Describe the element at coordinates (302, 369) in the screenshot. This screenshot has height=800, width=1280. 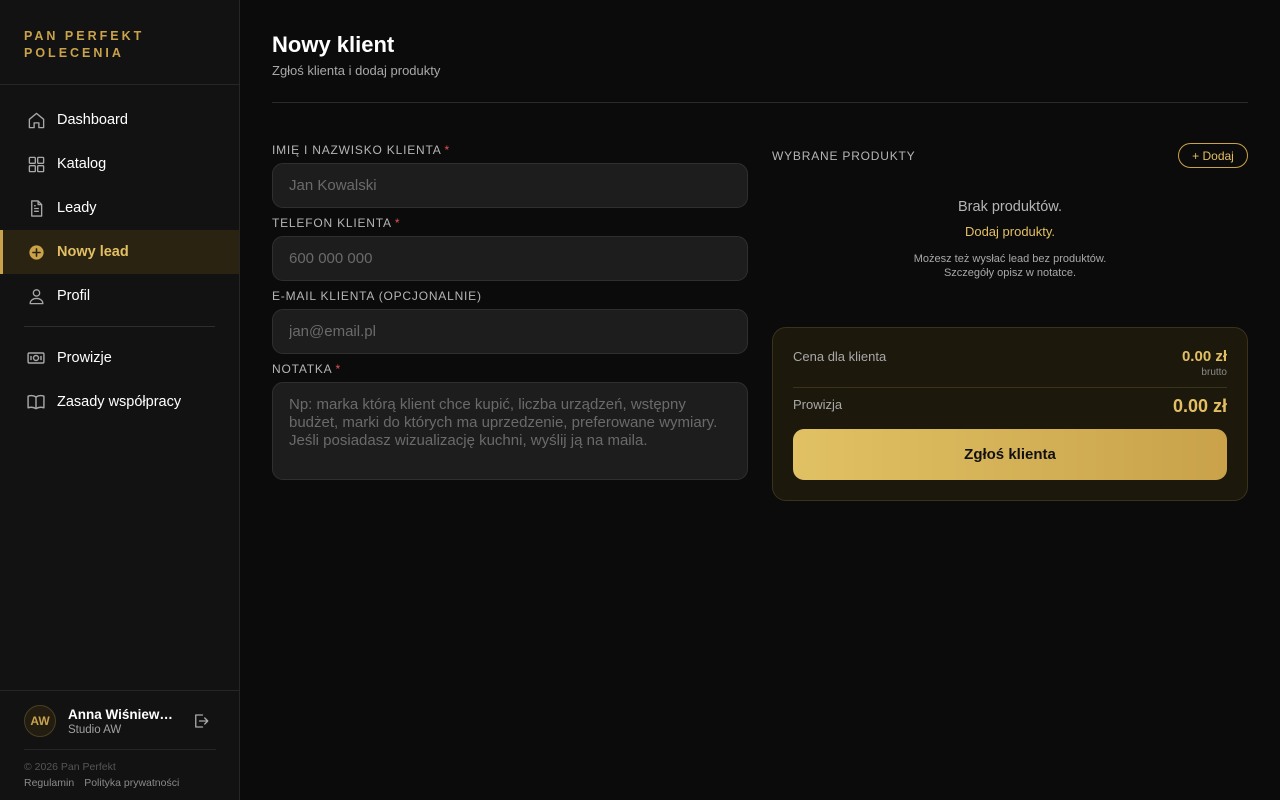
I see `note-label-text: NOTATKA` at that location.